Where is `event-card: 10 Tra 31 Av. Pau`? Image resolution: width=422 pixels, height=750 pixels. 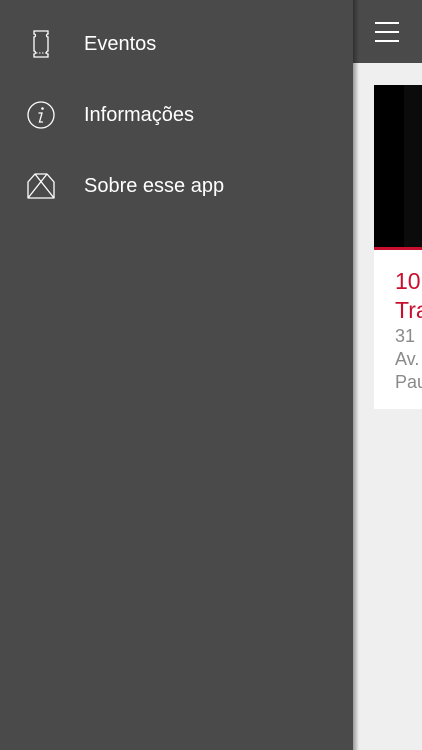
event-card: 10 Tra 31 Av. Pau is located at coordinates (398, 247).